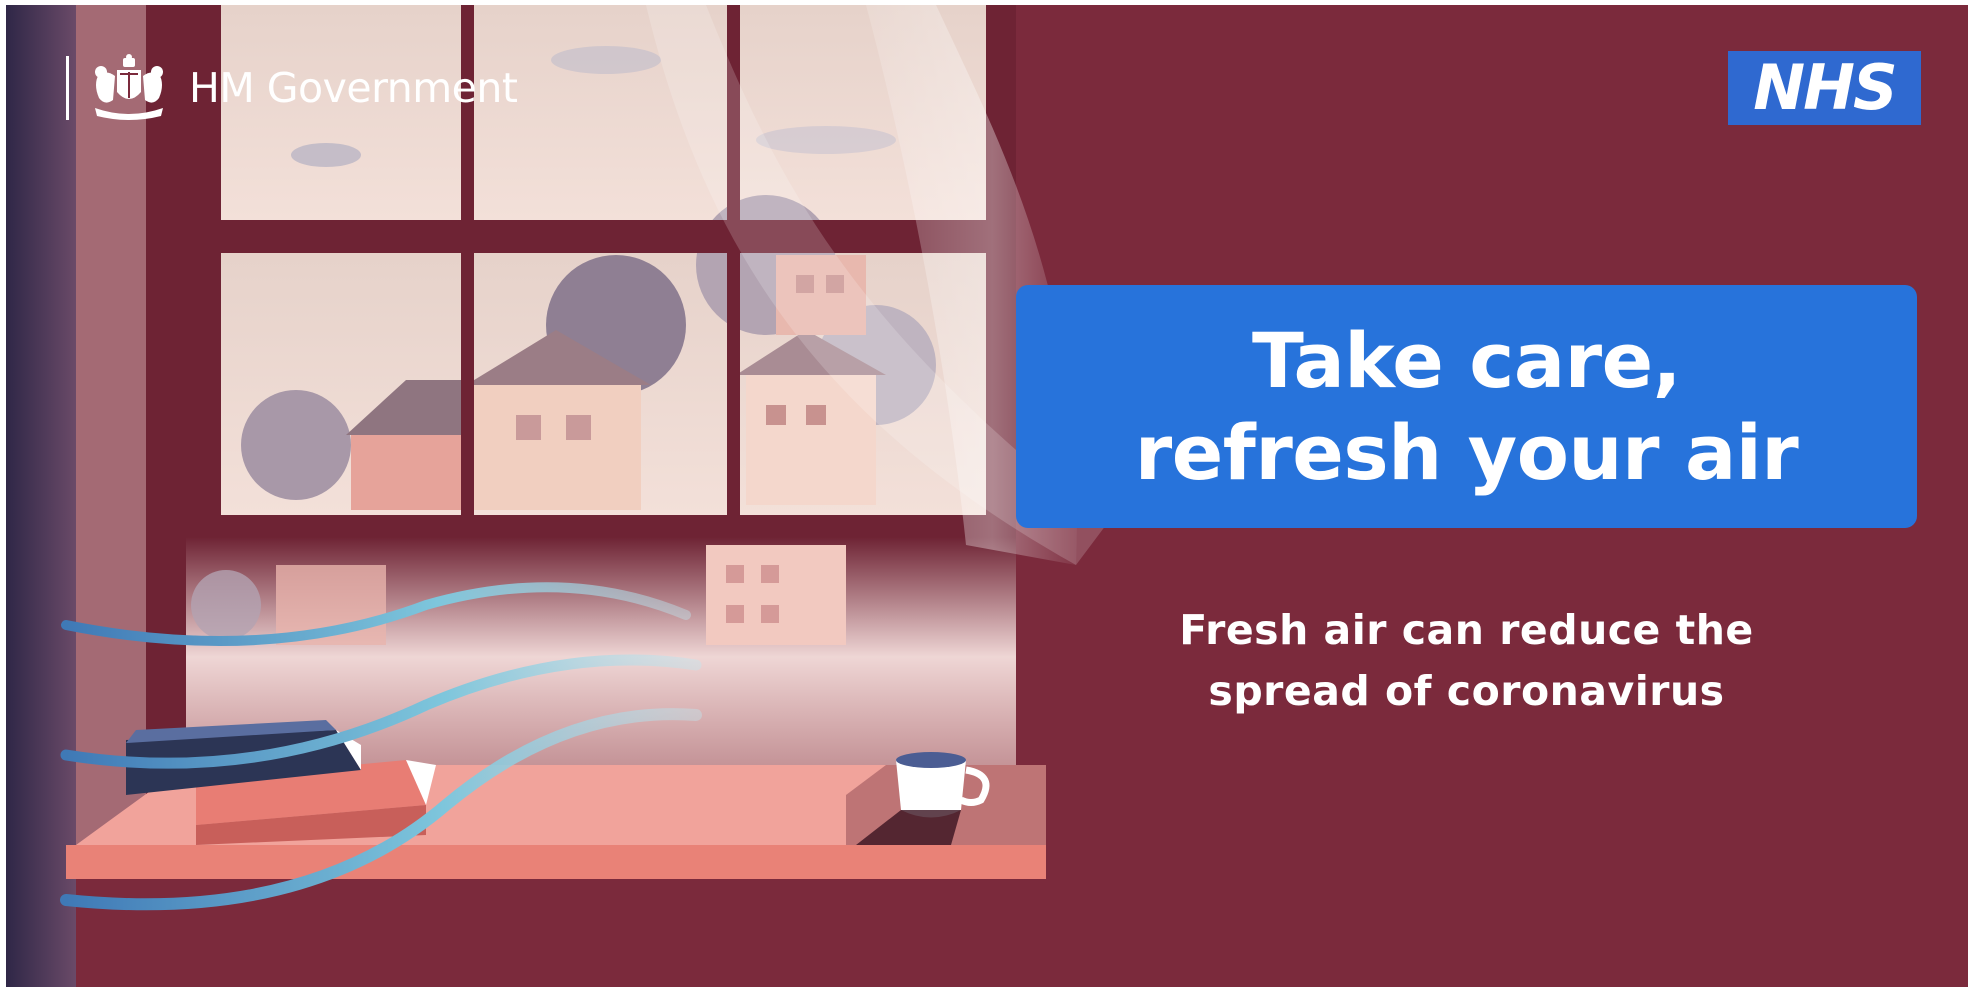 The height and width of the screenshot is (993, 1979). I want to click on nhs-label: NHS, so click(1825, 87).